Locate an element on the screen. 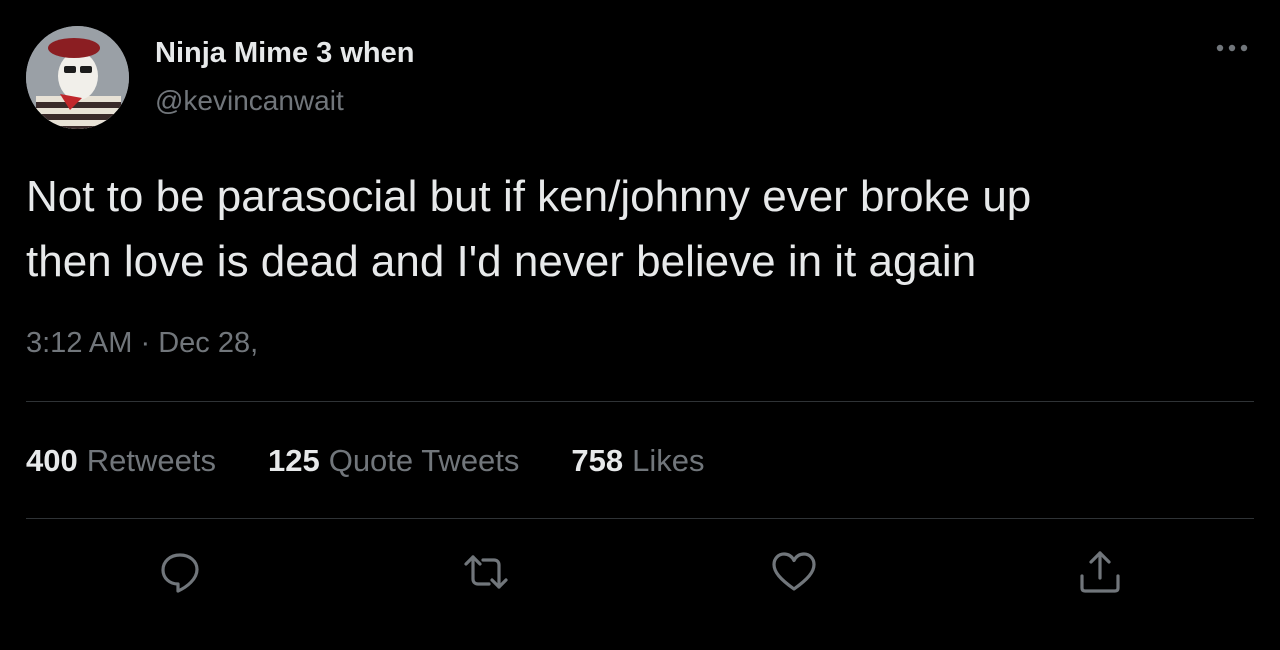  tweet-stats: 400 Retweets 125 Quote Tweets 758 Likes is located at coordinates (365, 461).